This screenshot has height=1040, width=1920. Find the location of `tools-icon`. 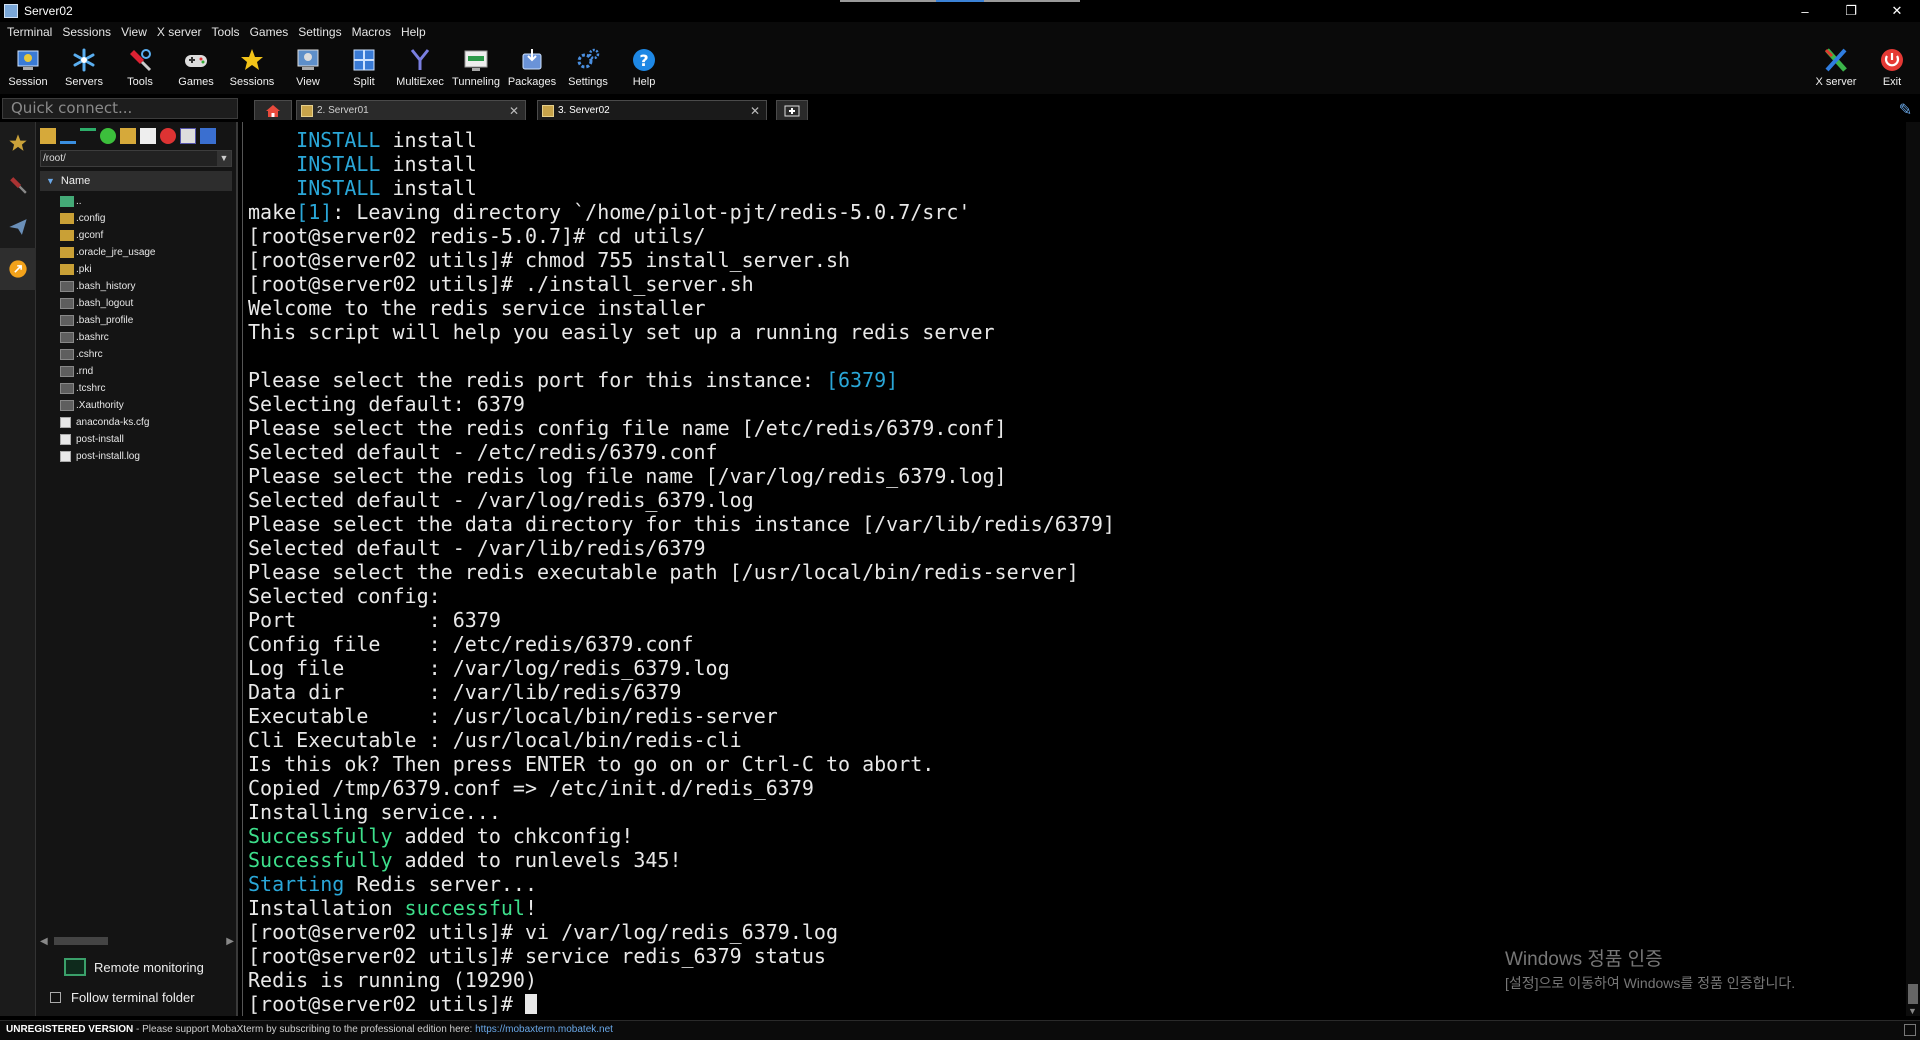

tools-icon is located at coordinates (18, 185).